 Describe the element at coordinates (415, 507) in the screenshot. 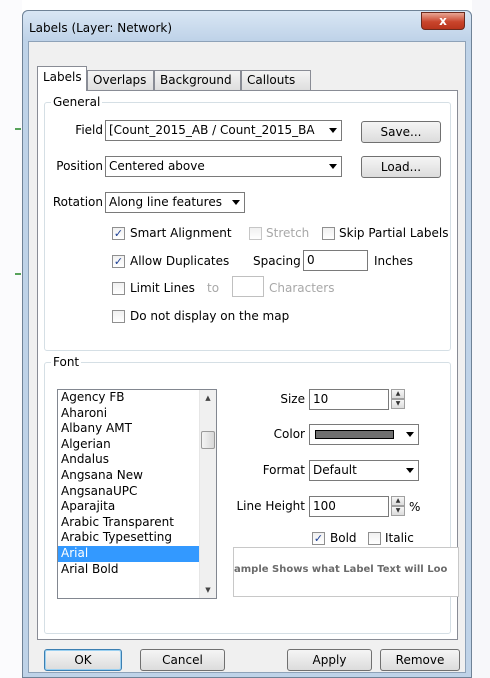

I see `line-height-unit: %` at that location.